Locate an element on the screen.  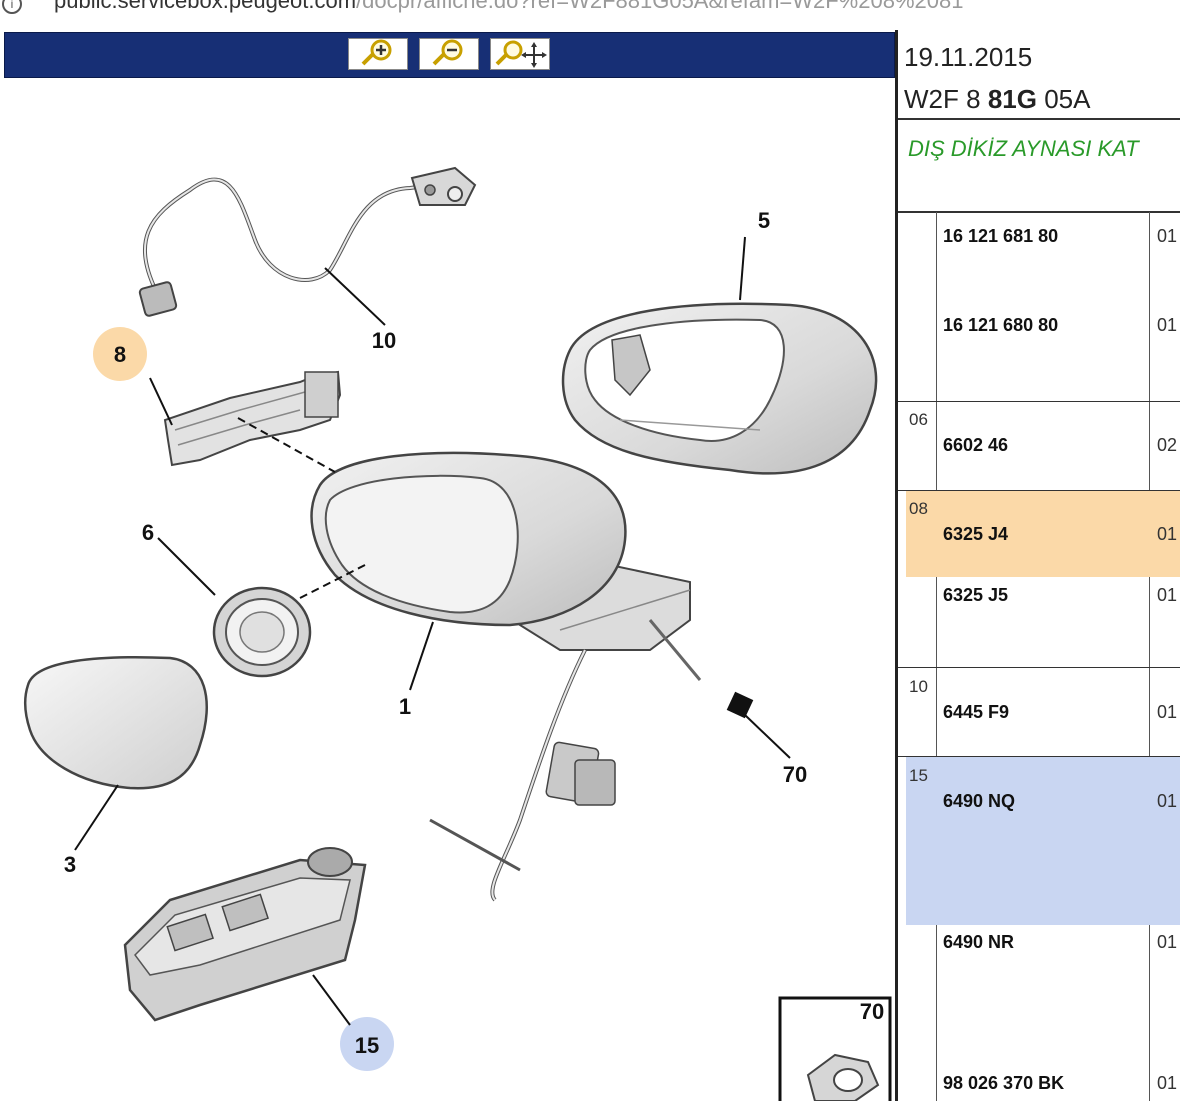
label-5: 5 is located at coordinates (764, 220).